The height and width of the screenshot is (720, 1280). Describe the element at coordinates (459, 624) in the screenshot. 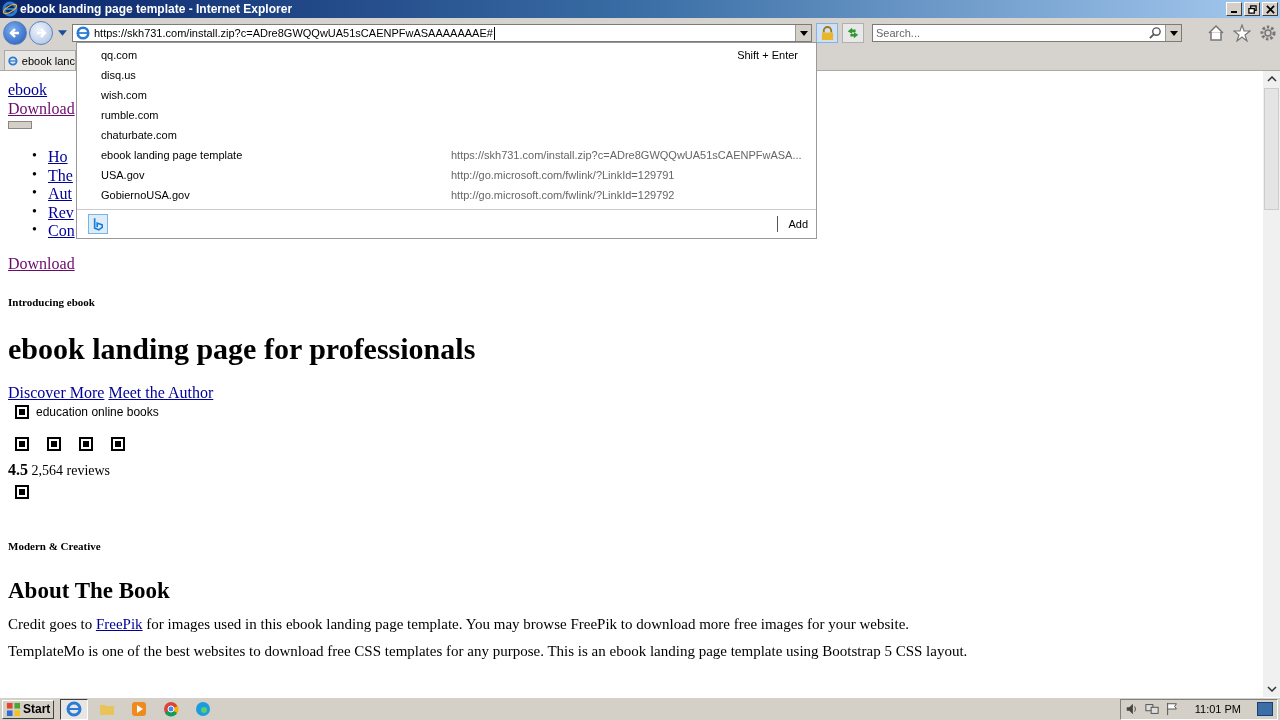

I see `paragraph: Credit goes to FreePik for images used in this ebook landing page template. You may browse FreePik to download more free images for your website.` at that location.